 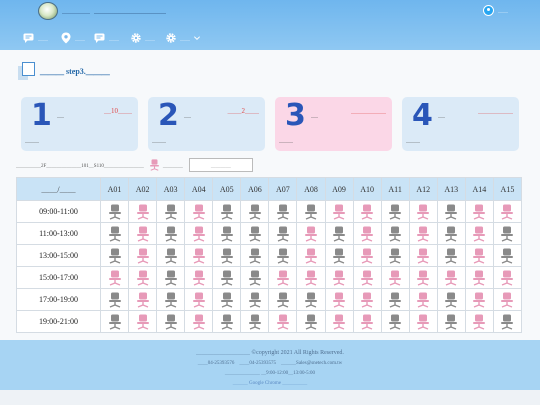 I want to click on nav-item-4: ＿＿, so click(x=142, y=38).